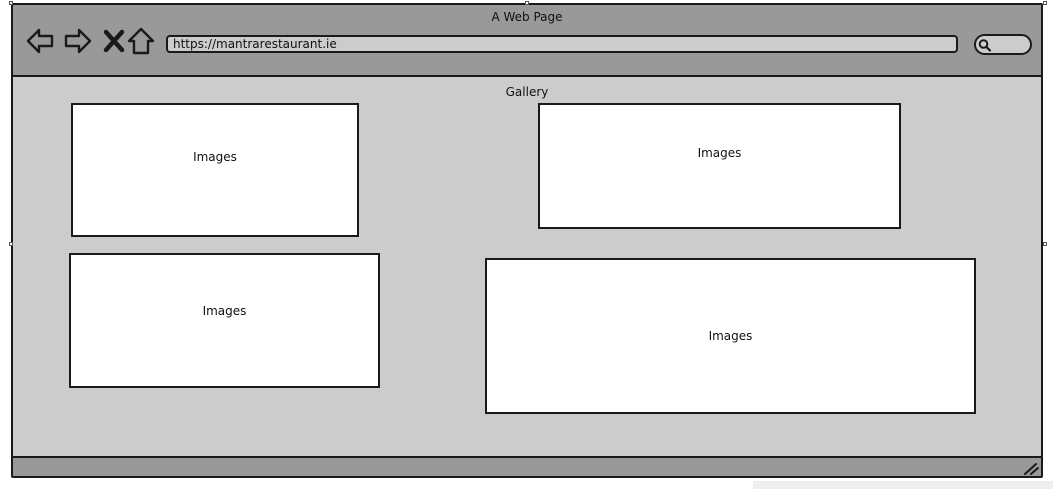  I want to click on close-icon, so click(114, 41).